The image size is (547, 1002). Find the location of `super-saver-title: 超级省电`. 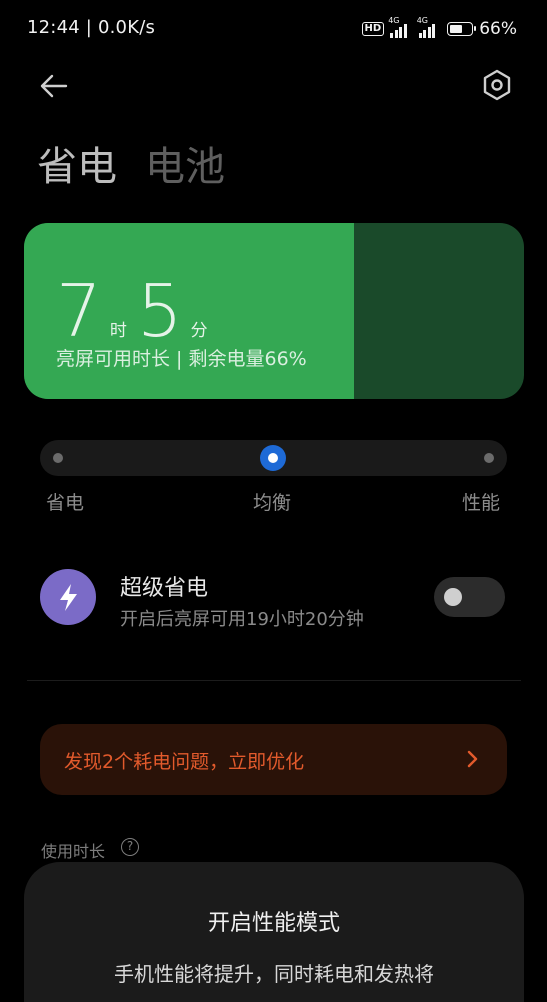

super-saver-title: 超级省电 is located at coordinates (164, 588).